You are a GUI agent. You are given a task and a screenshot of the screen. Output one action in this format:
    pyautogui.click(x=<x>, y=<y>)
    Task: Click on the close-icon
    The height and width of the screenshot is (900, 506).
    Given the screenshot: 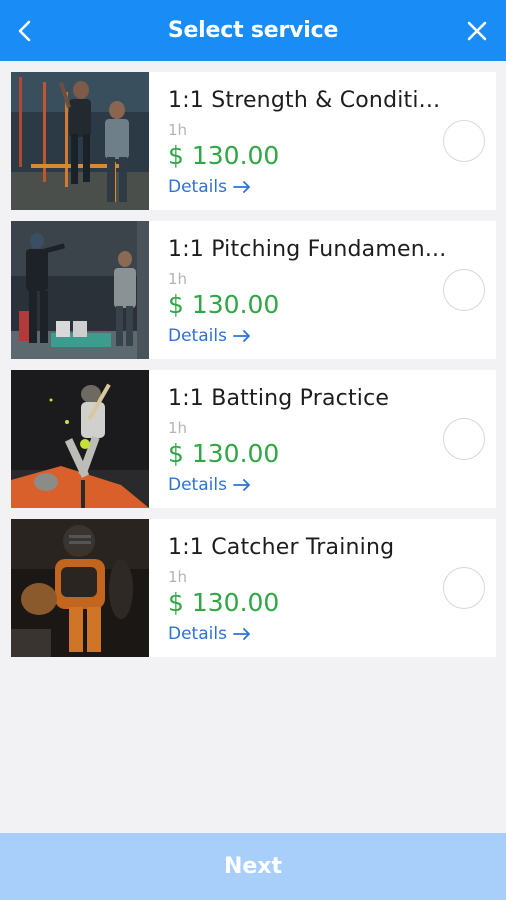 What is the action you would take?
    pyautogui.click(x=477, y=31)
    